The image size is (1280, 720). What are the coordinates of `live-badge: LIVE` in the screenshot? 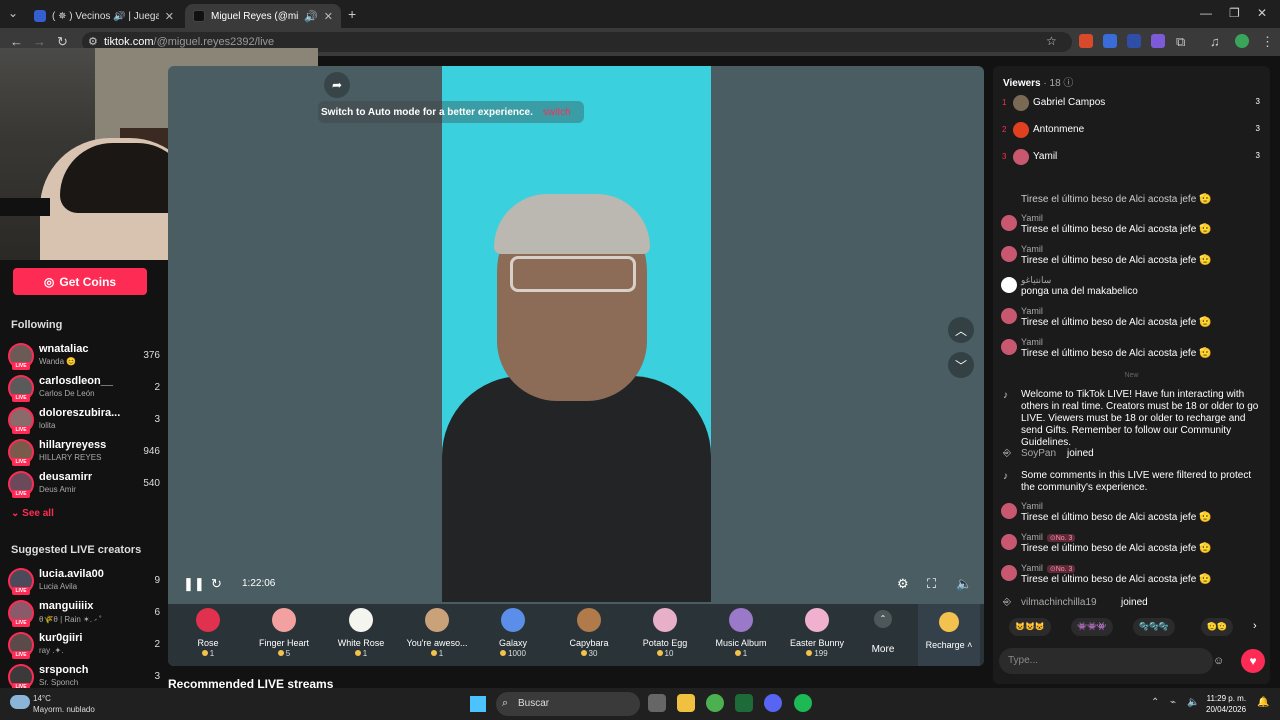 It's located at (21, 655).